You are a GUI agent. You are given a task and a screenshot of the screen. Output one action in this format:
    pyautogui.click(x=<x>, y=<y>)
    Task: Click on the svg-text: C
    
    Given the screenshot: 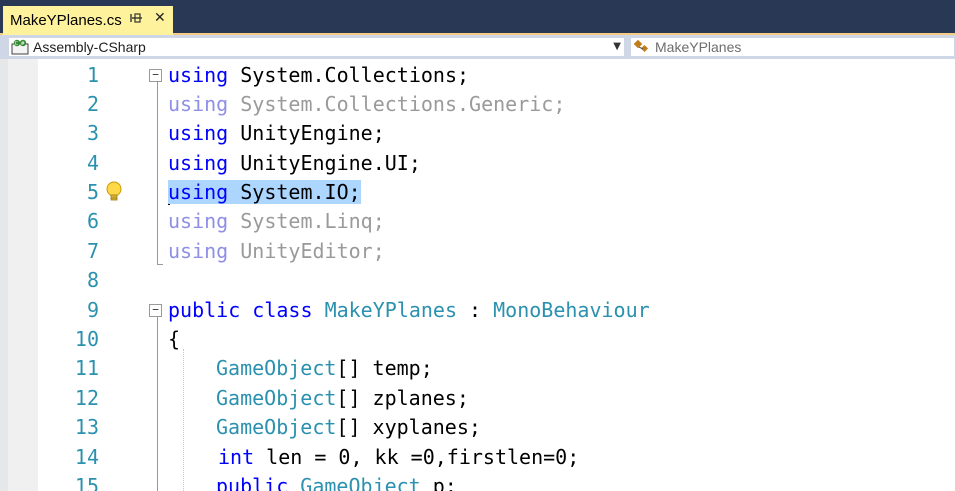 What is the action you would take?
    pyautogui.click(x=17, y=44)
    